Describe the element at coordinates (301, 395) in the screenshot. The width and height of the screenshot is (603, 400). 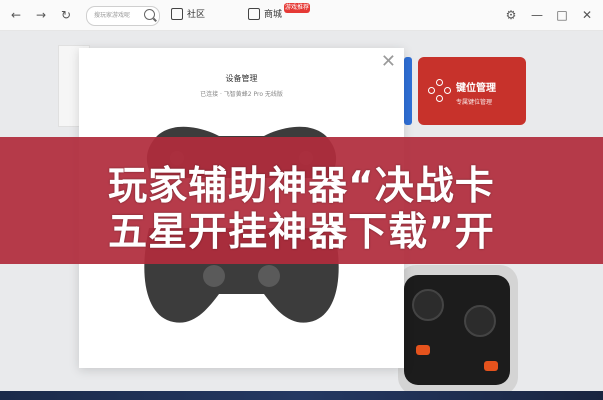
I see `taskbar` at that location.